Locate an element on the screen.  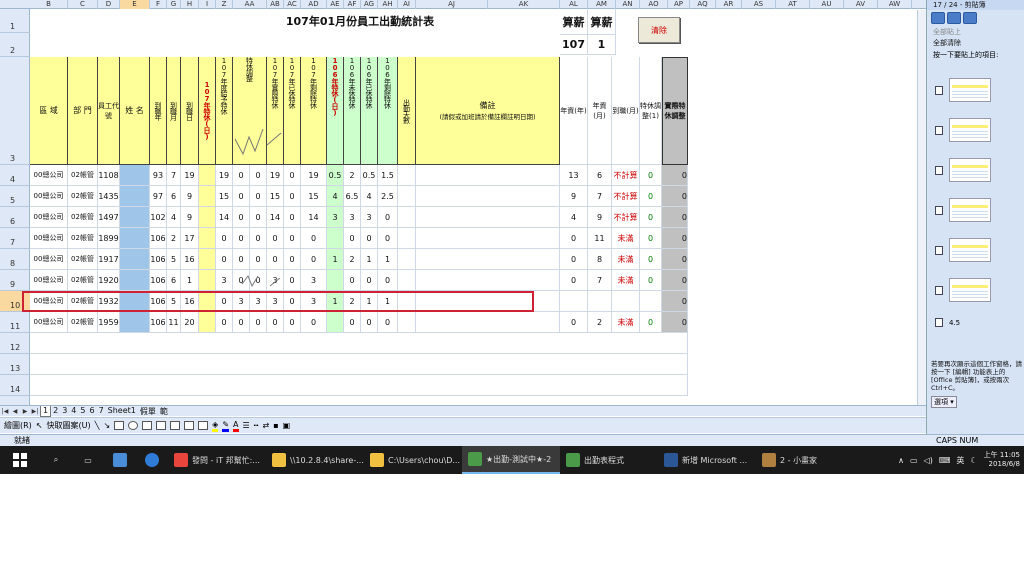
rectangle-icon is located at coordinates (119, 425).